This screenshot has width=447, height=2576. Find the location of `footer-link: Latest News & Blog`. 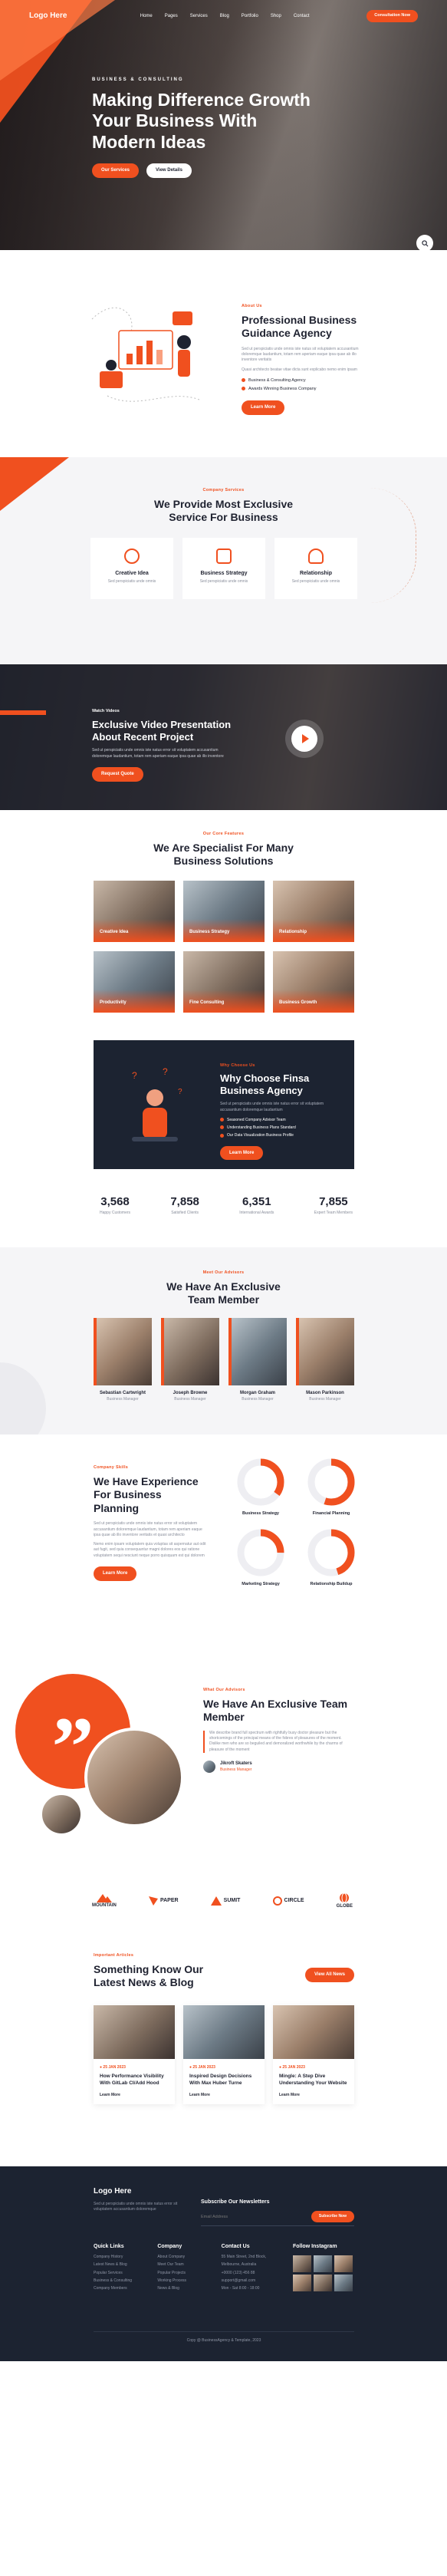

footer-link: Latest News & Blog is located at coordinates (120, 2265).